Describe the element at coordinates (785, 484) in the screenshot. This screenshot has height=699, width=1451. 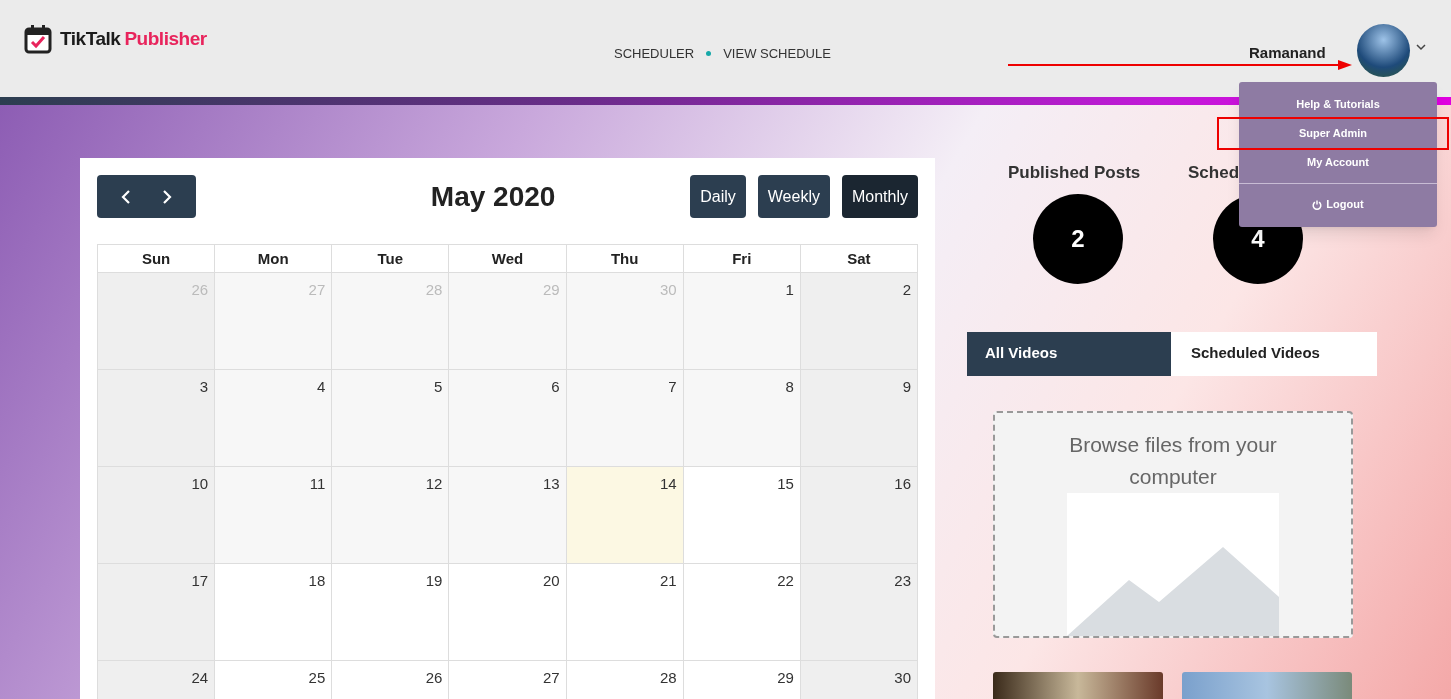
I see `day-number: 15` at that location.